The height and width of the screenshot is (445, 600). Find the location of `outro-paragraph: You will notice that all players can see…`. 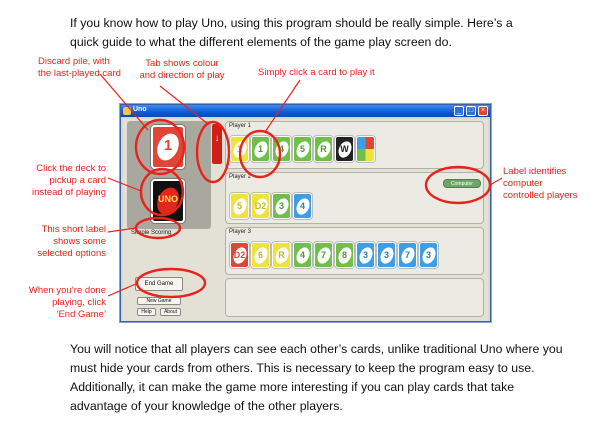

outro-paragraph: You will notice that all players can see… is located at coordinates (316, 377).